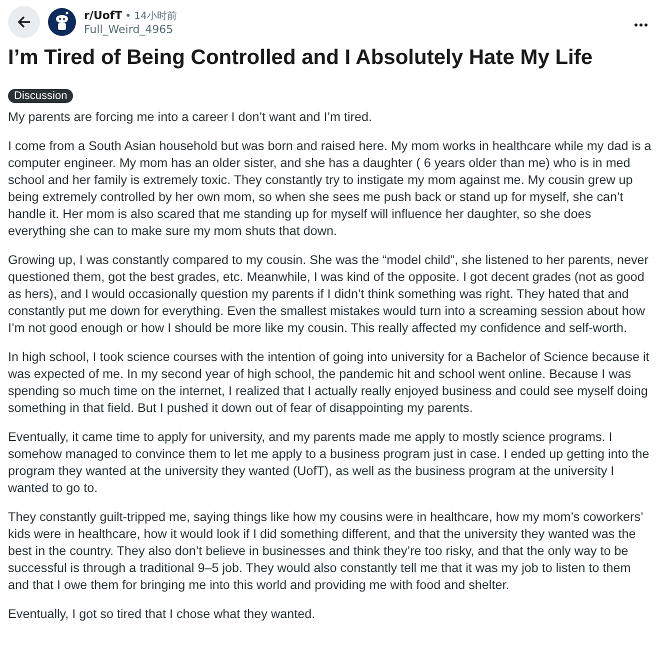  What do you see at coordinates (329, 383) in the screenshot?
I see `post-paragraph: In high school, I took science courses with the intention of going into university for a Bachelor of Science because it was expected of me. In my second year of high school, the pandemic hit and school went online. Because I was spending so much time on the internet, I realized that I actually really enjoyed business and could see myself doing something in that field. But I pushed it down out of fear of disappointing my parents.` at bounding box center [329, 383].